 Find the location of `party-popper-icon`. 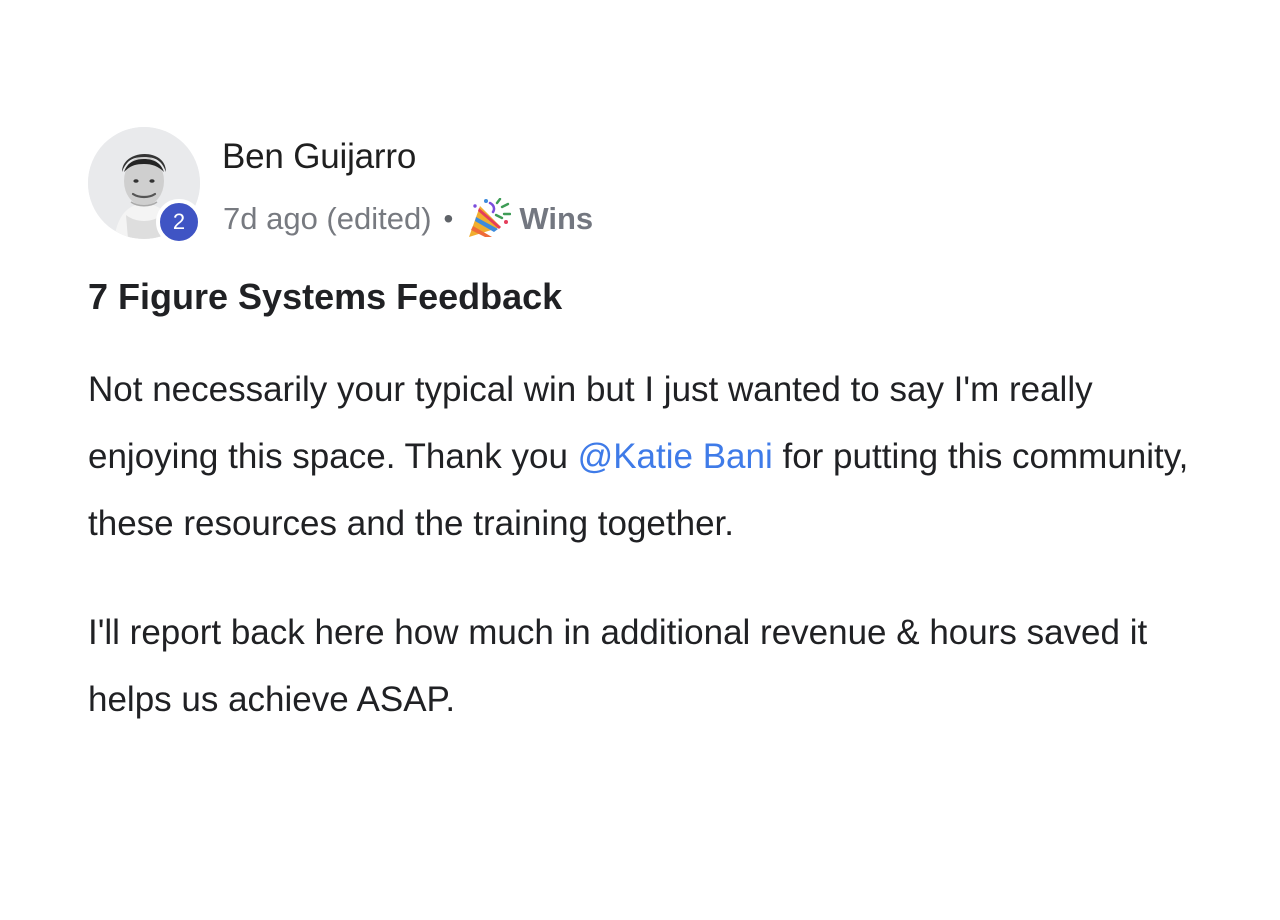

party-popper-icon is located at coordinates (488, 218).